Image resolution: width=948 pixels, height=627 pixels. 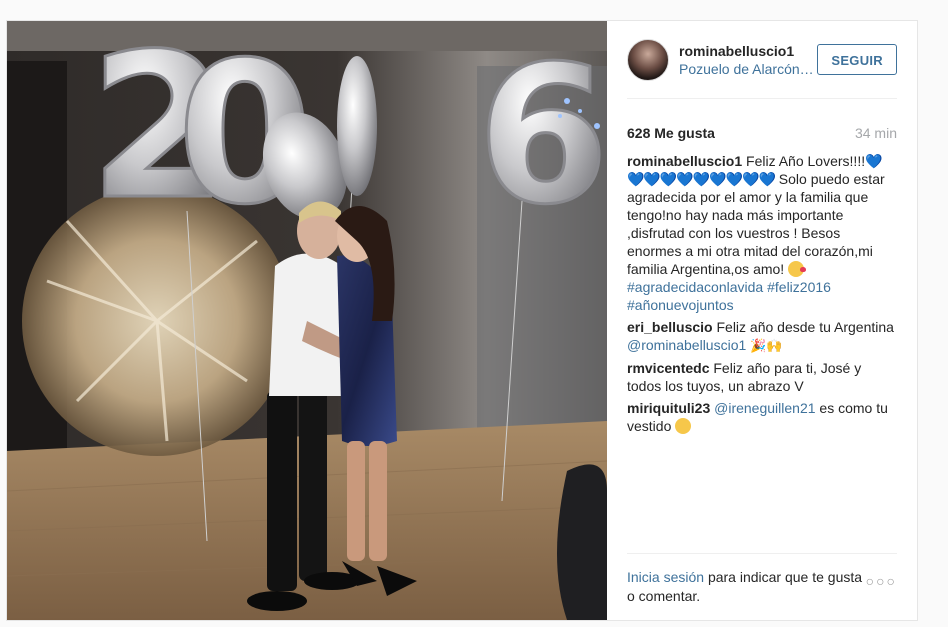 I want to click on comment-username: miriquituli23, so click(x=668, y=408).